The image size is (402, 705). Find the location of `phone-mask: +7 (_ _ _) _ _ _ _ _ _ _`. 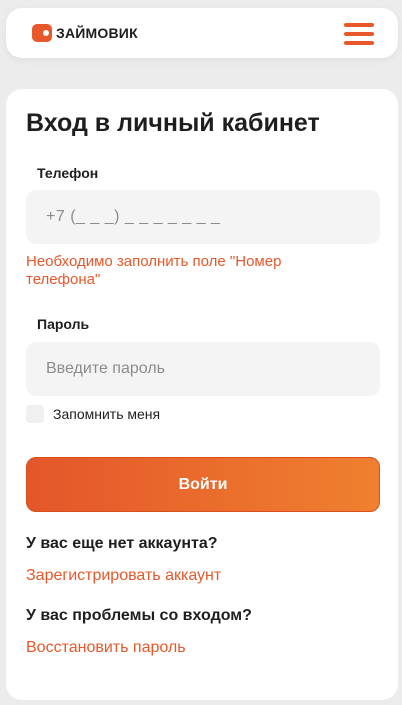

phone-mask: +7 (_ _ _) _ _ _ _ _ _ _ is located at coordinates (133, 216).